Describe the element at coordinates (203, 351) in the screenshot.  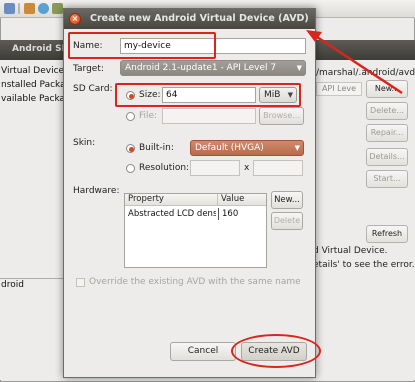
I see `cancel-button: Cancel` at that location.